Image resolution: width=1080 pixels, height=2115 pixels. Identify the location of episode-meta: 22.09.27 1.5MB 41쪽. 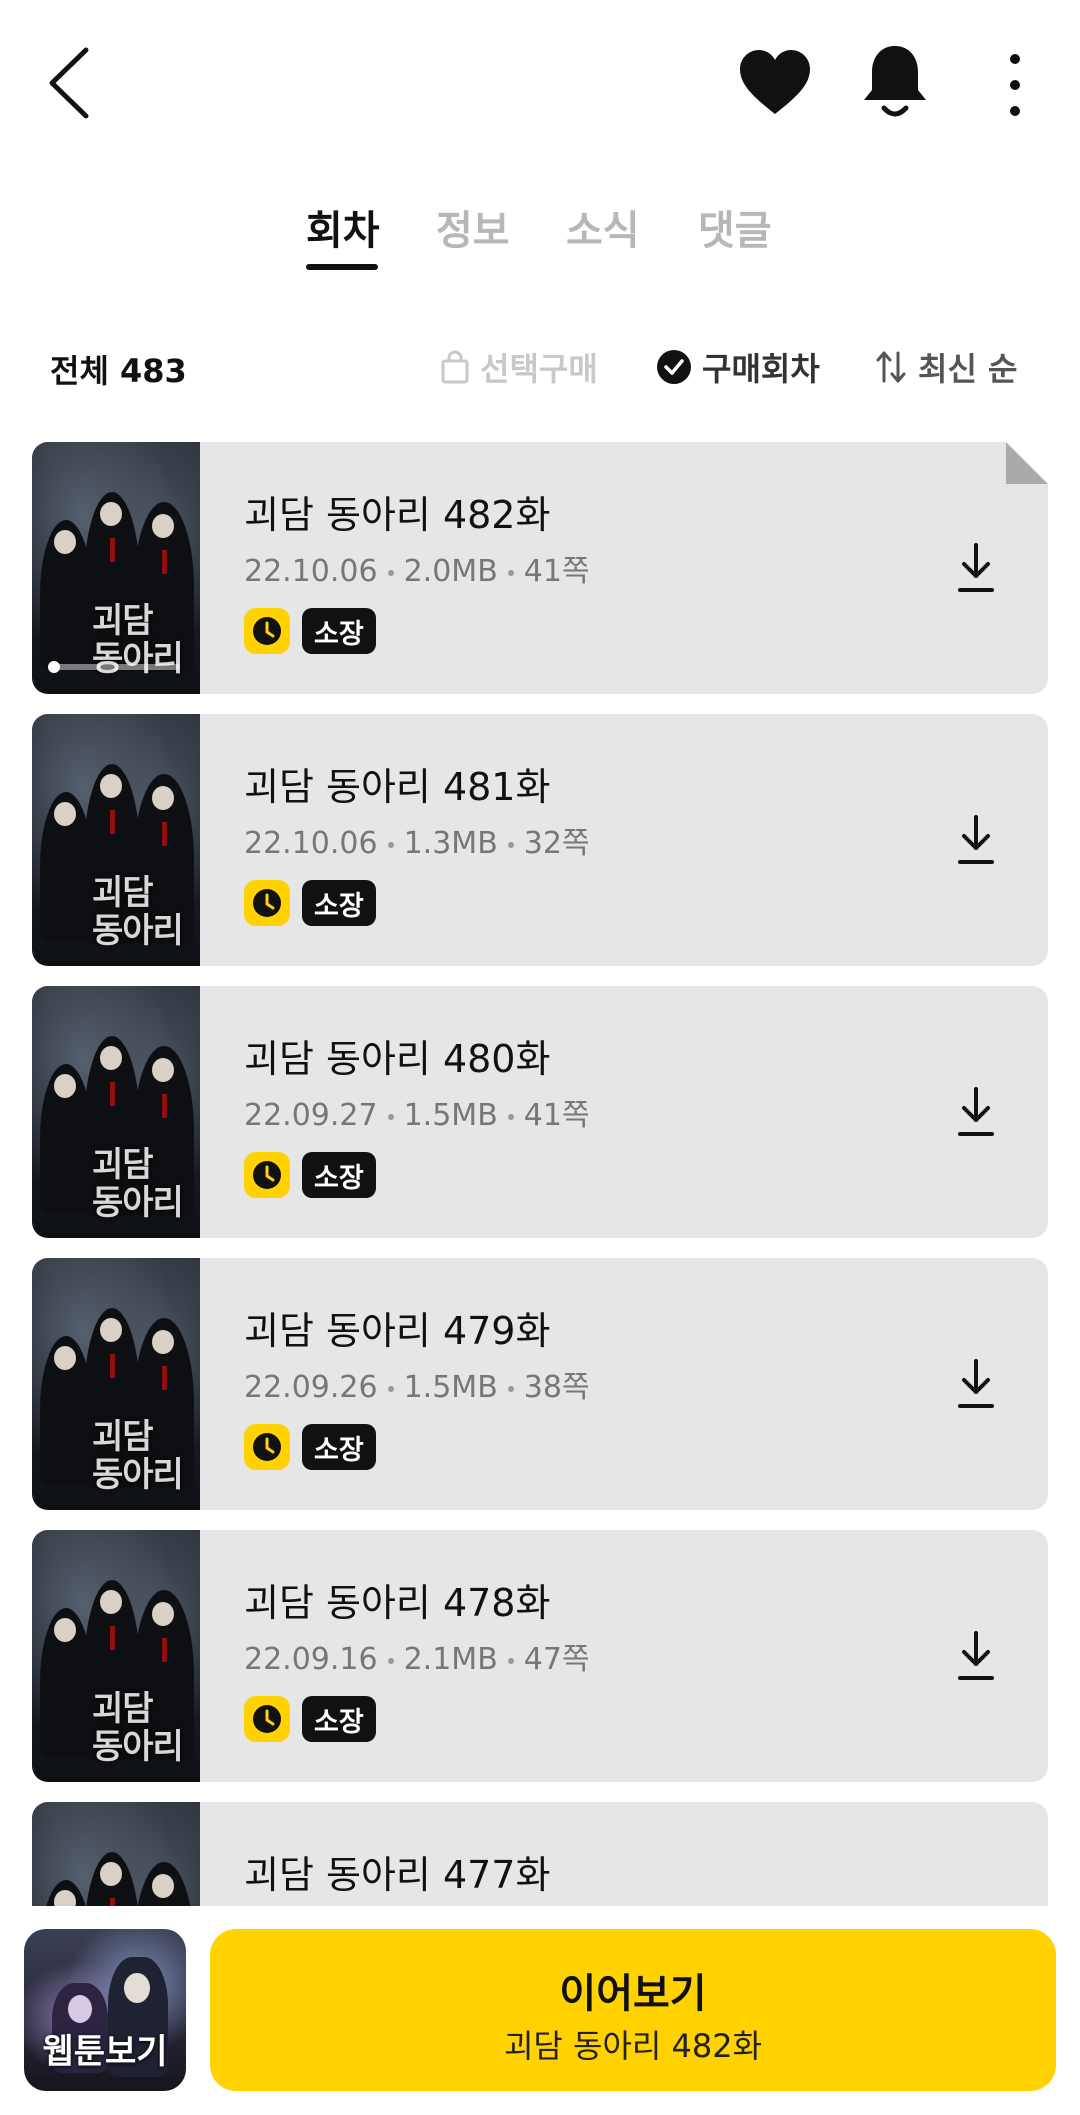
(417, 1112).